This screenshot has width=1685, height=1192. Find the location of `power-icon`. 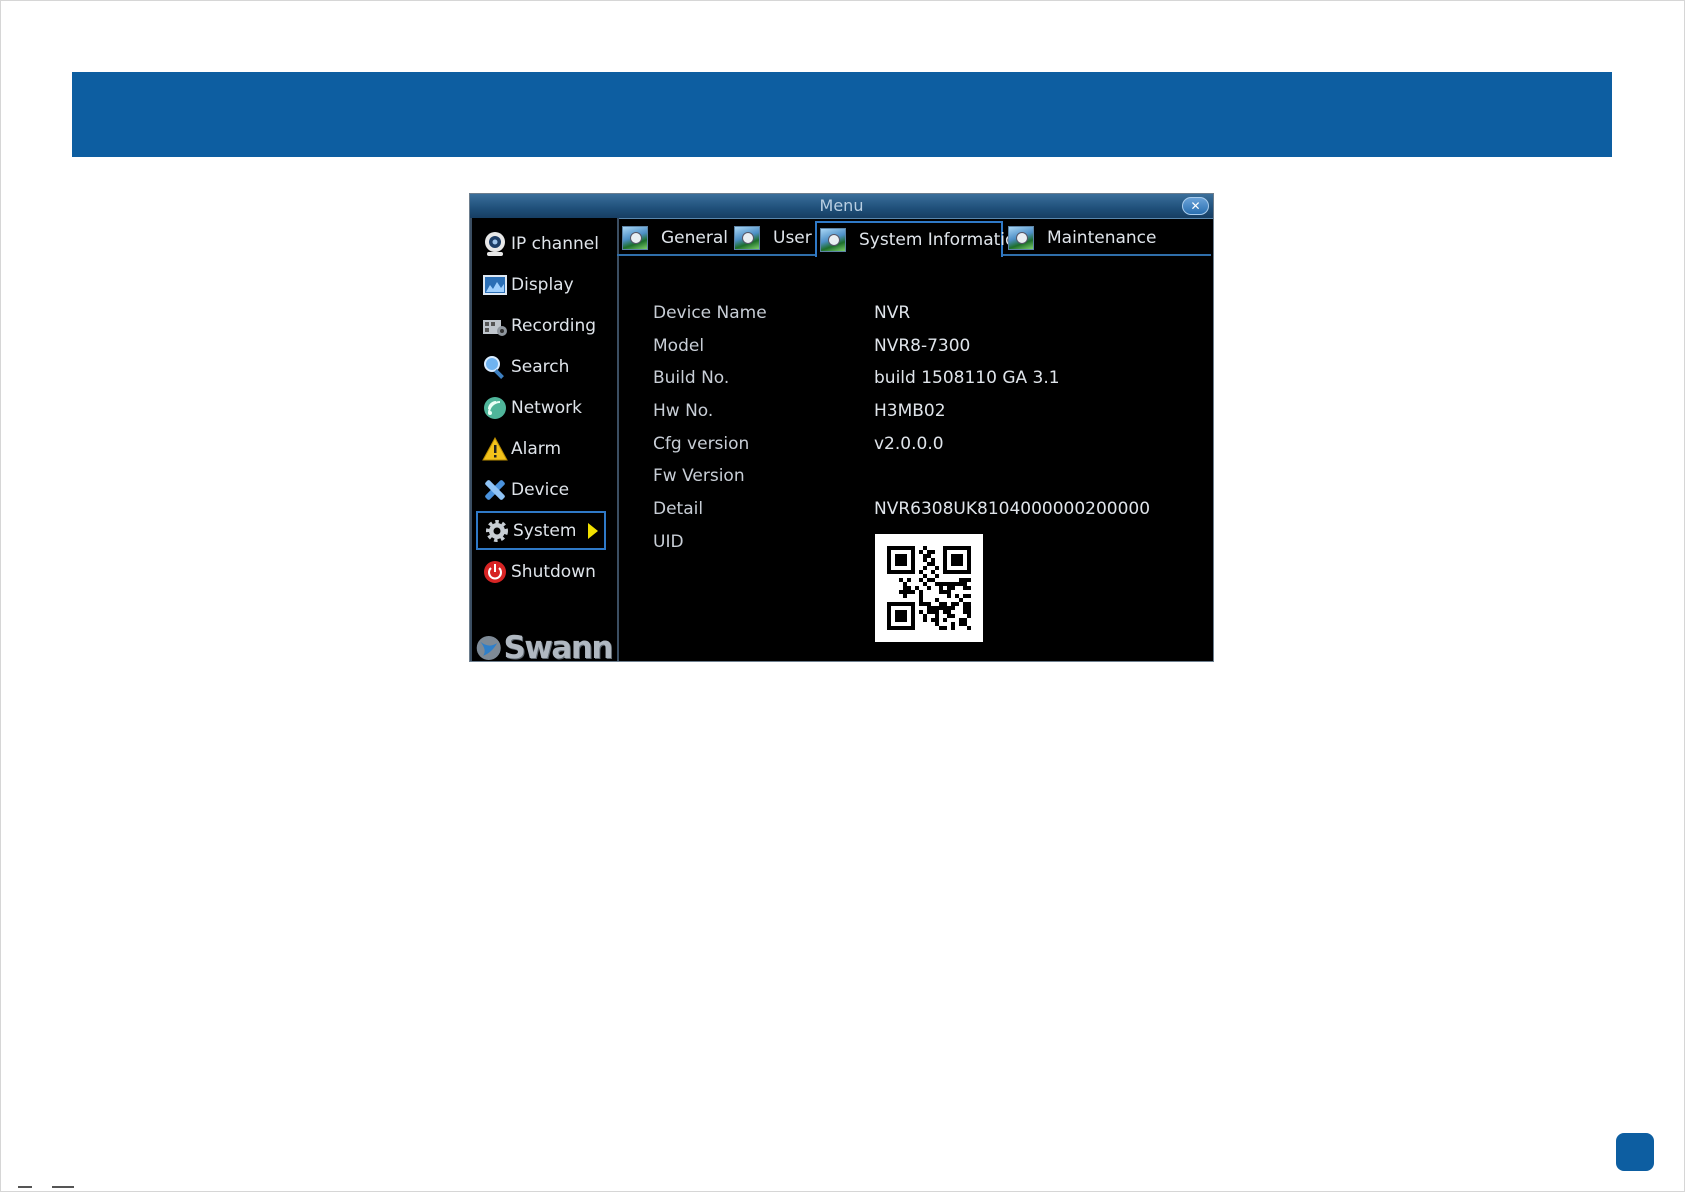

power-icon is located at coordinates (495, 572).